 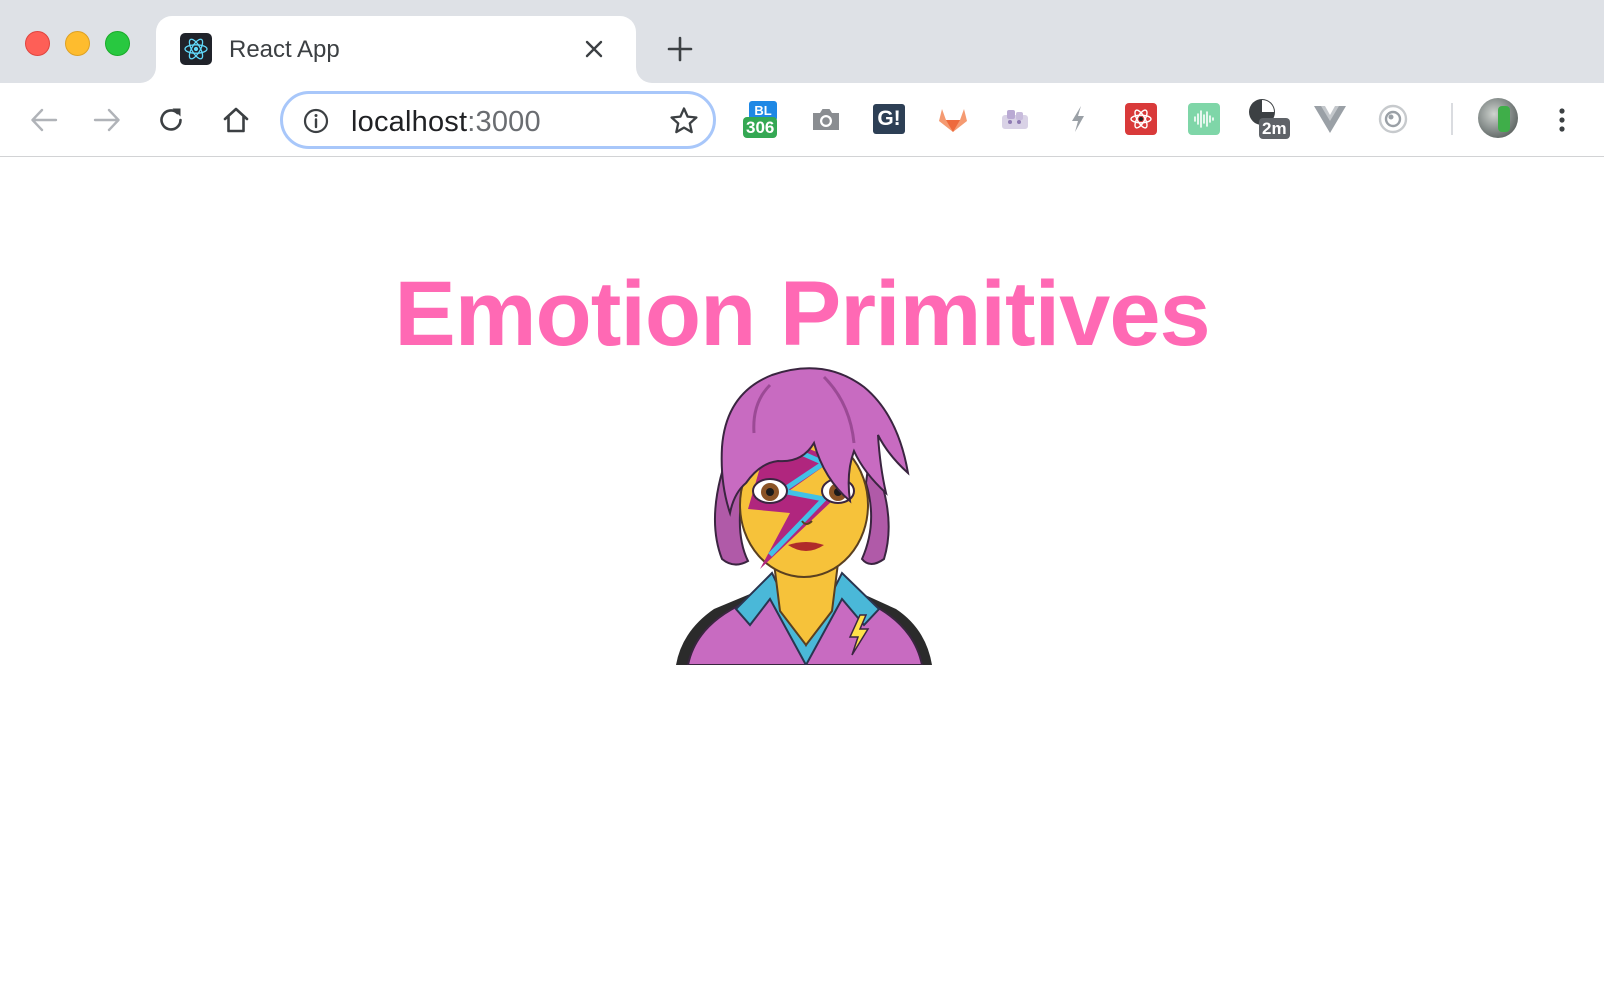 I want to click on target-icon, so click(x=1393, y=119).